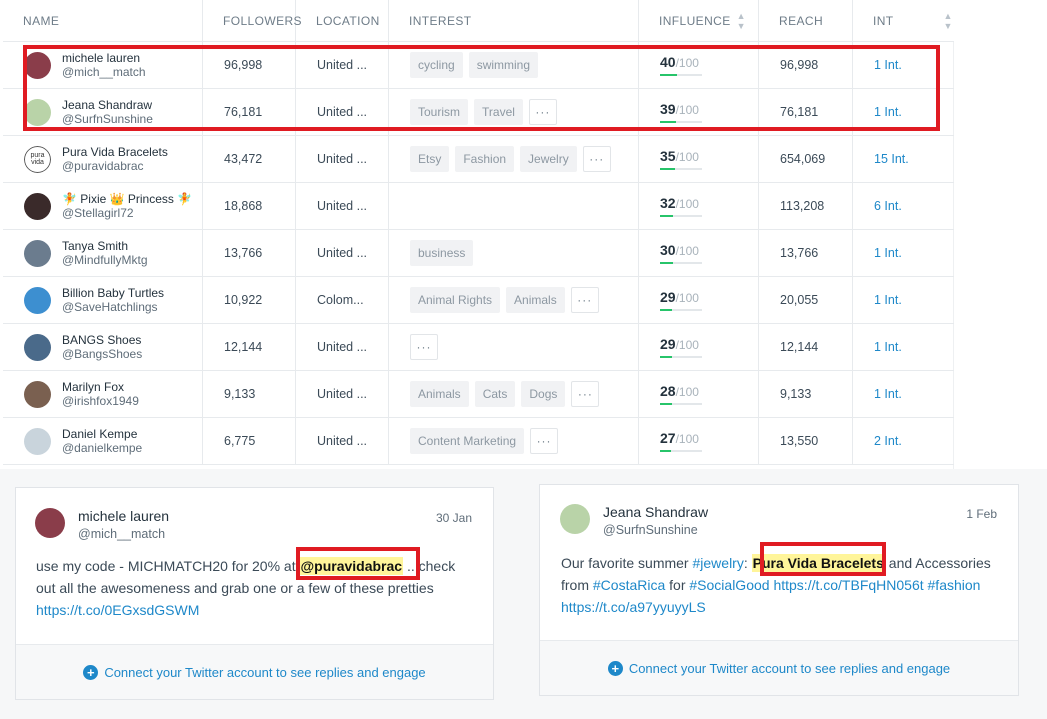  I want to click on interest-tag: Jewelry, so click(548, 159).